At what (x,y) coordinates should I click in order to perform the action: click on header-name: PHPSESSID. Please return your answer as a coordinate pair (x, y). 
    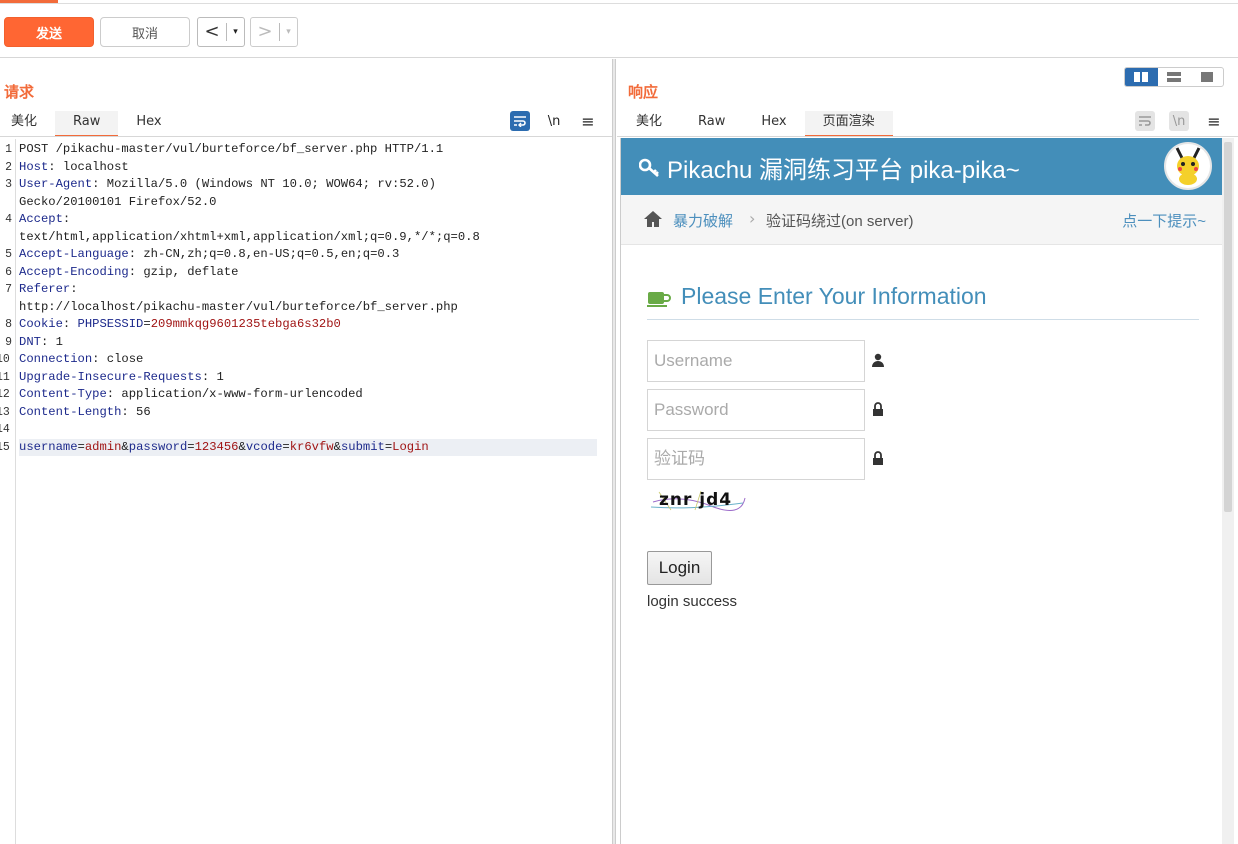
    Looking at the image, I should click on (110, 324).